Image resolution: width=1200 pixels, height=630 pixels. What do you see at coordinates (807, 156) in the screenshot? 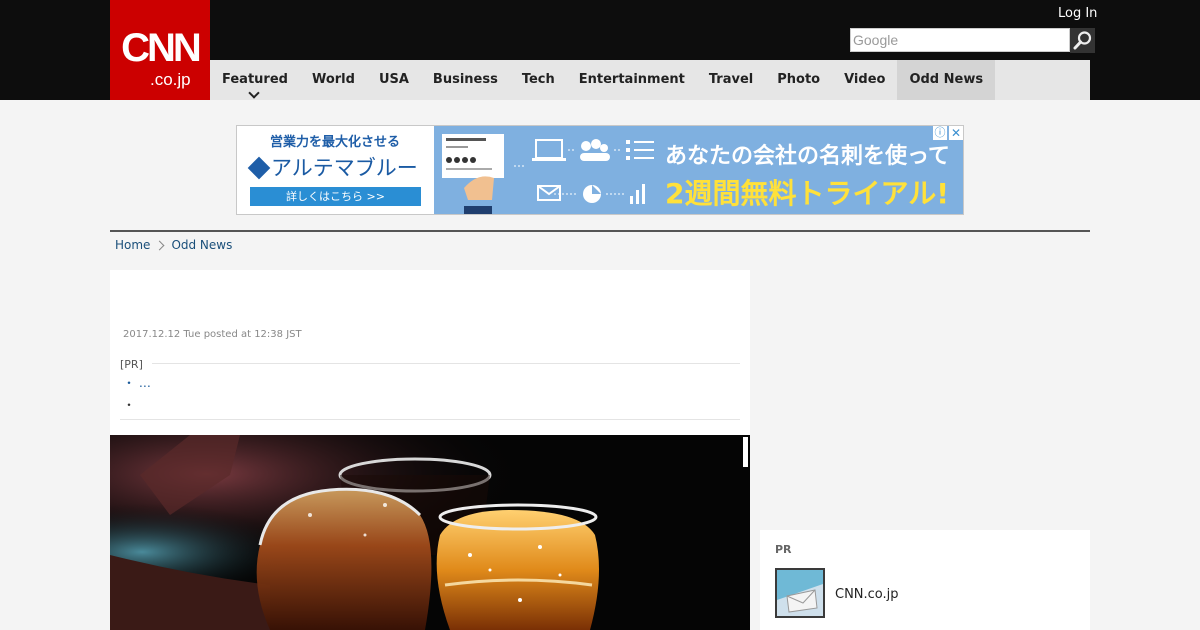
I see `ad-headline: あなたの会社の名刺を使って` at bounding box center [807, 156].